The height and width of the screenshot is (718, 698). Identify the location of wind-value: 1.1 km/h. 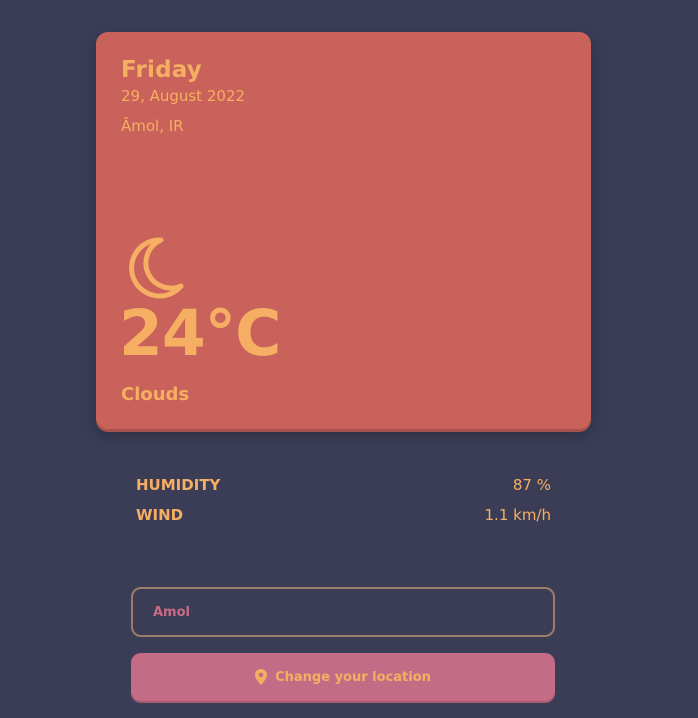
(517, 515).